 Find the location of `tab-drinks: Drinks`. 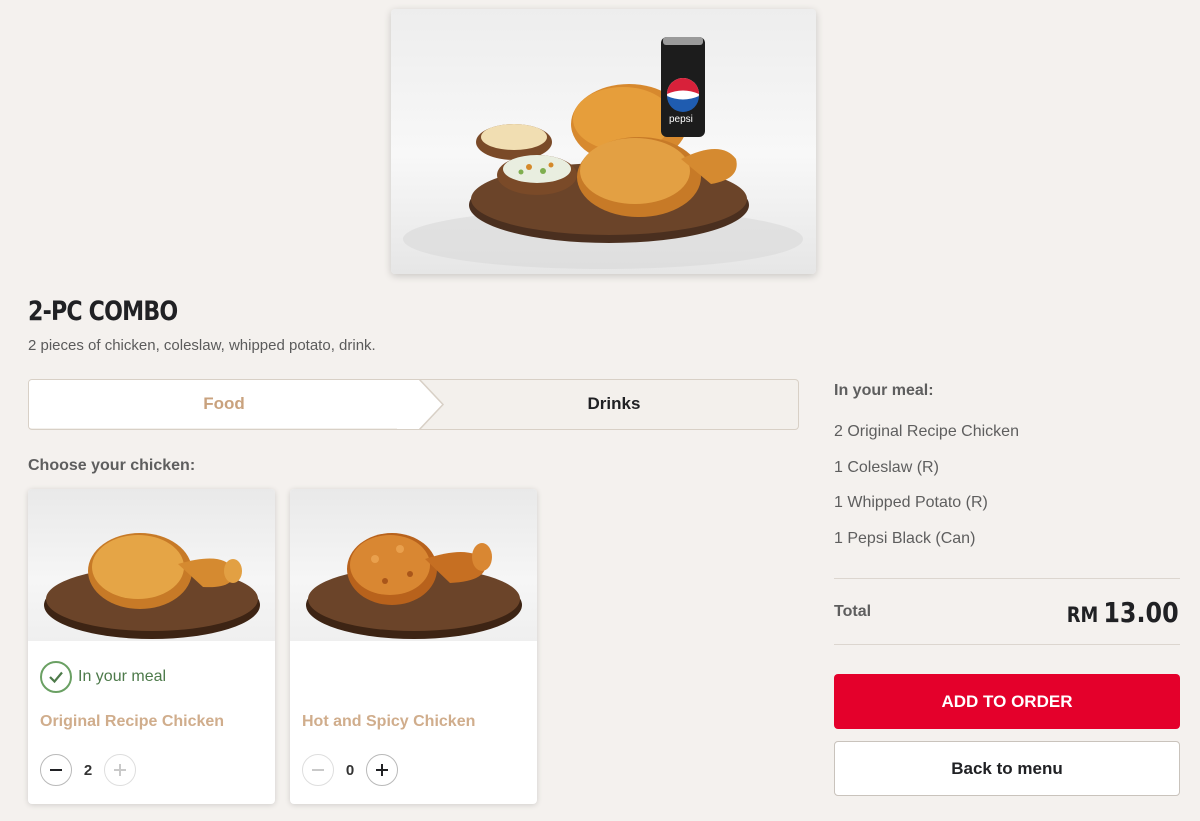

tab-drinks: Drinks is located at coordinates (613, 404).